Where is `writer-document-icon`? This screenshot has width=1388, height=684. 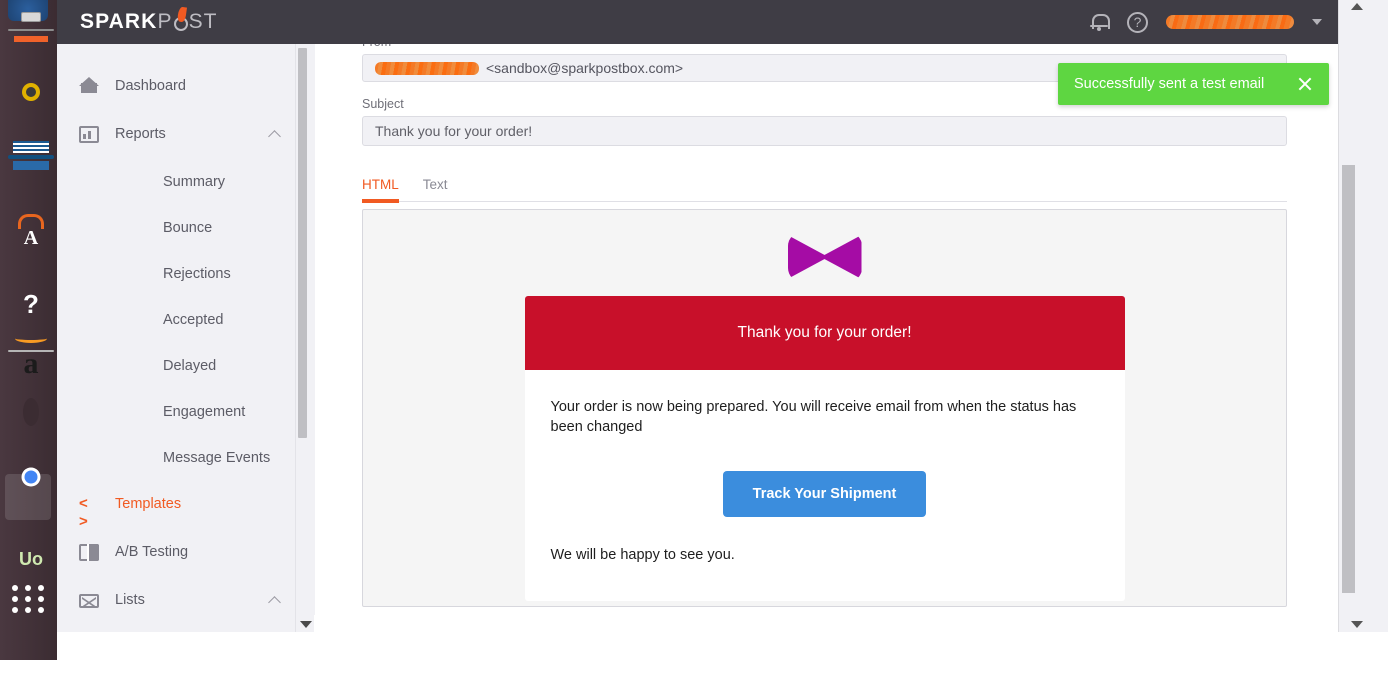 writer-document-icon is located at coordinates (31, 155).